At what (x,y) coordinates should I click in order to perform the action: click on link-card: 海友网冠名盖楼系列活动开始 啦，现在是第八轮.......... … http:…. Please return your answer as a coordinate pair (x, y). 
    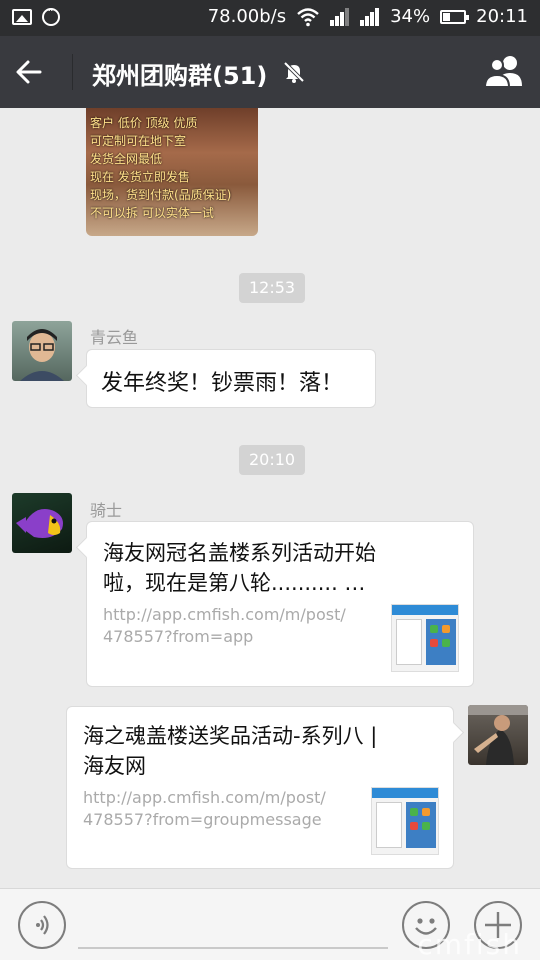
    Looking at the image, I should click on (280, 604).